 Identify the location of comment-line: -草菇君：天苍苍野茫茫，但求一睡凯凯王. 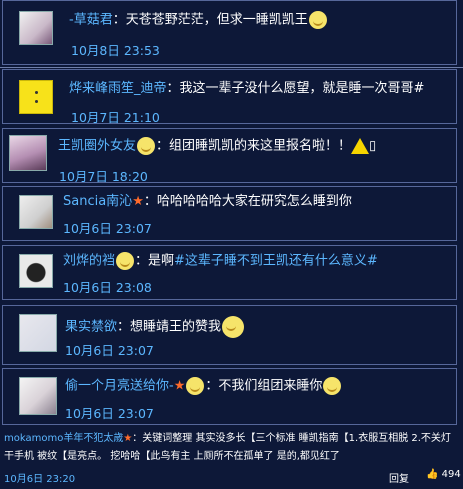
(198, 20).